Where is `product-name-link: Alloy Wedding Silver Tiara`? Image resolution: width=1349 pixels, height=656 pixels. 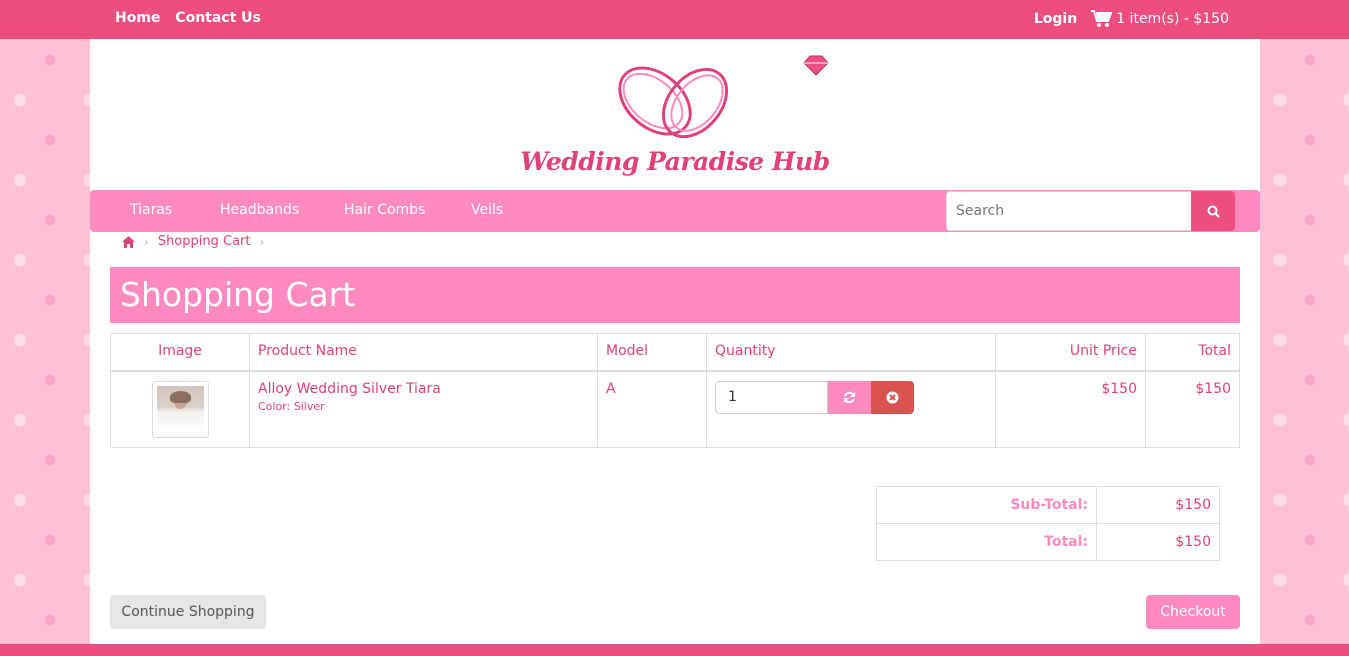 product-name-link: Alloy Wedding Silver Tiara is located at coordinates (423, 389).